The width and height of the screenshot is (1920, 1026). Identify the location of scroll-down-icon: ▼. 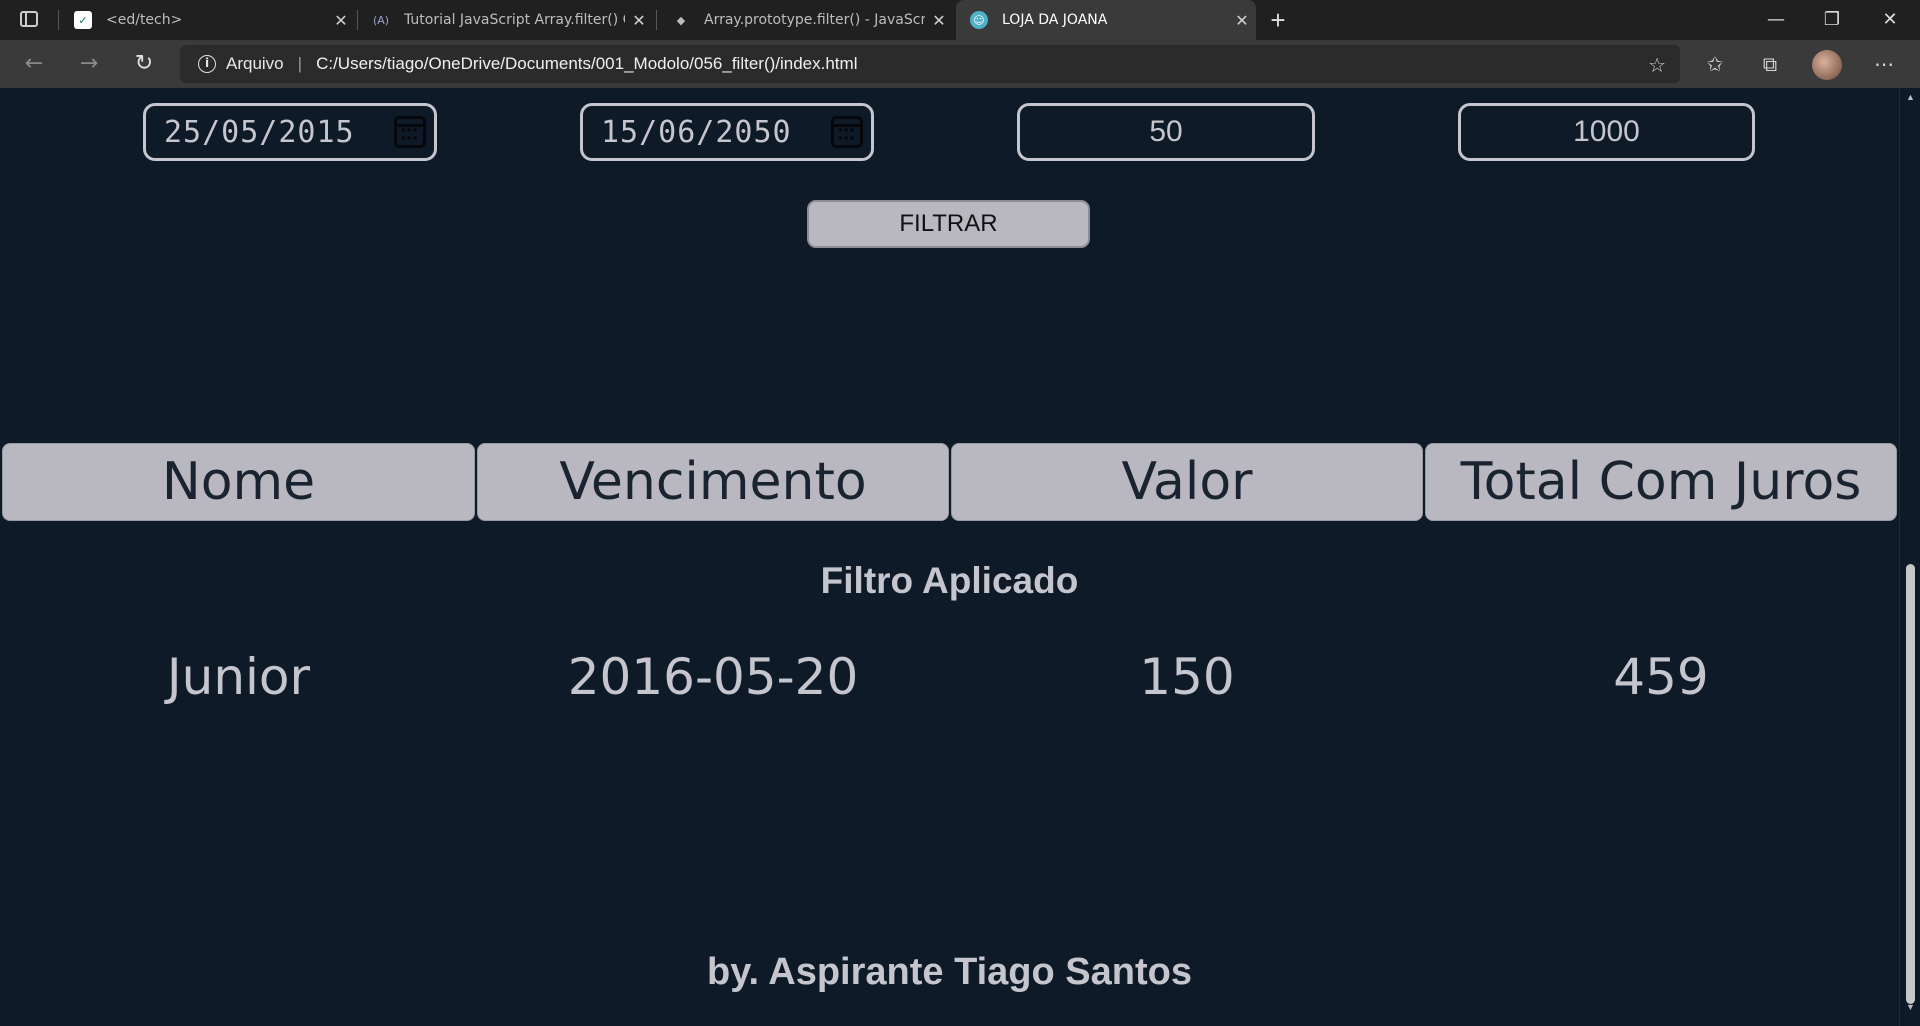
(1910, 1007).